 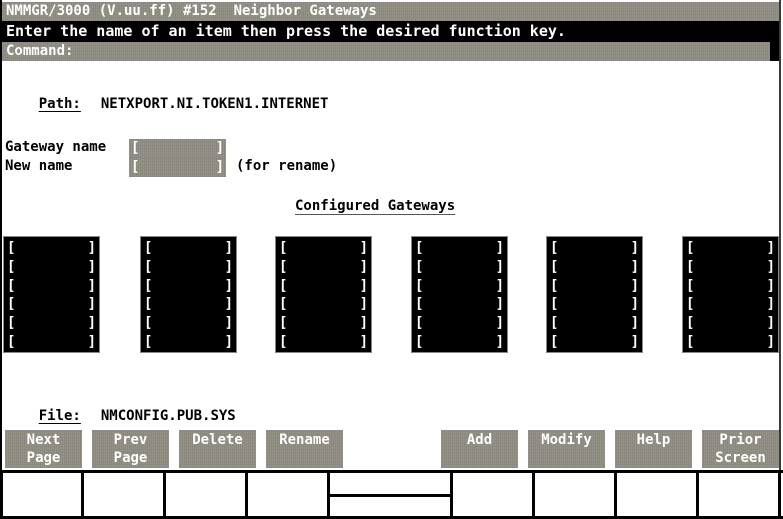 What do you see at coordinates (566, 449) in the screenshot?
I see `softkey-modify: Modify` at bounding box center [566, 449].